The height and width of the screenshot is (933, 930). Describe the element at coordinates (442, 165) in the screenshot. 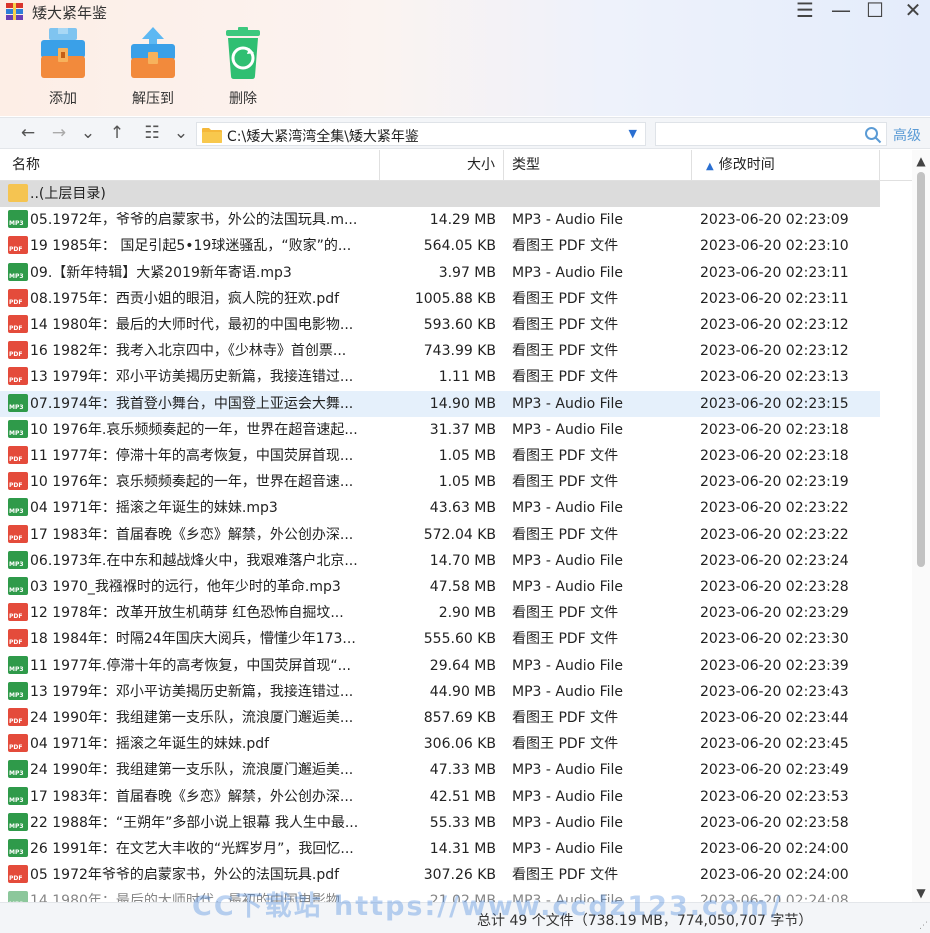

I see `column-size: 大小` at that location.